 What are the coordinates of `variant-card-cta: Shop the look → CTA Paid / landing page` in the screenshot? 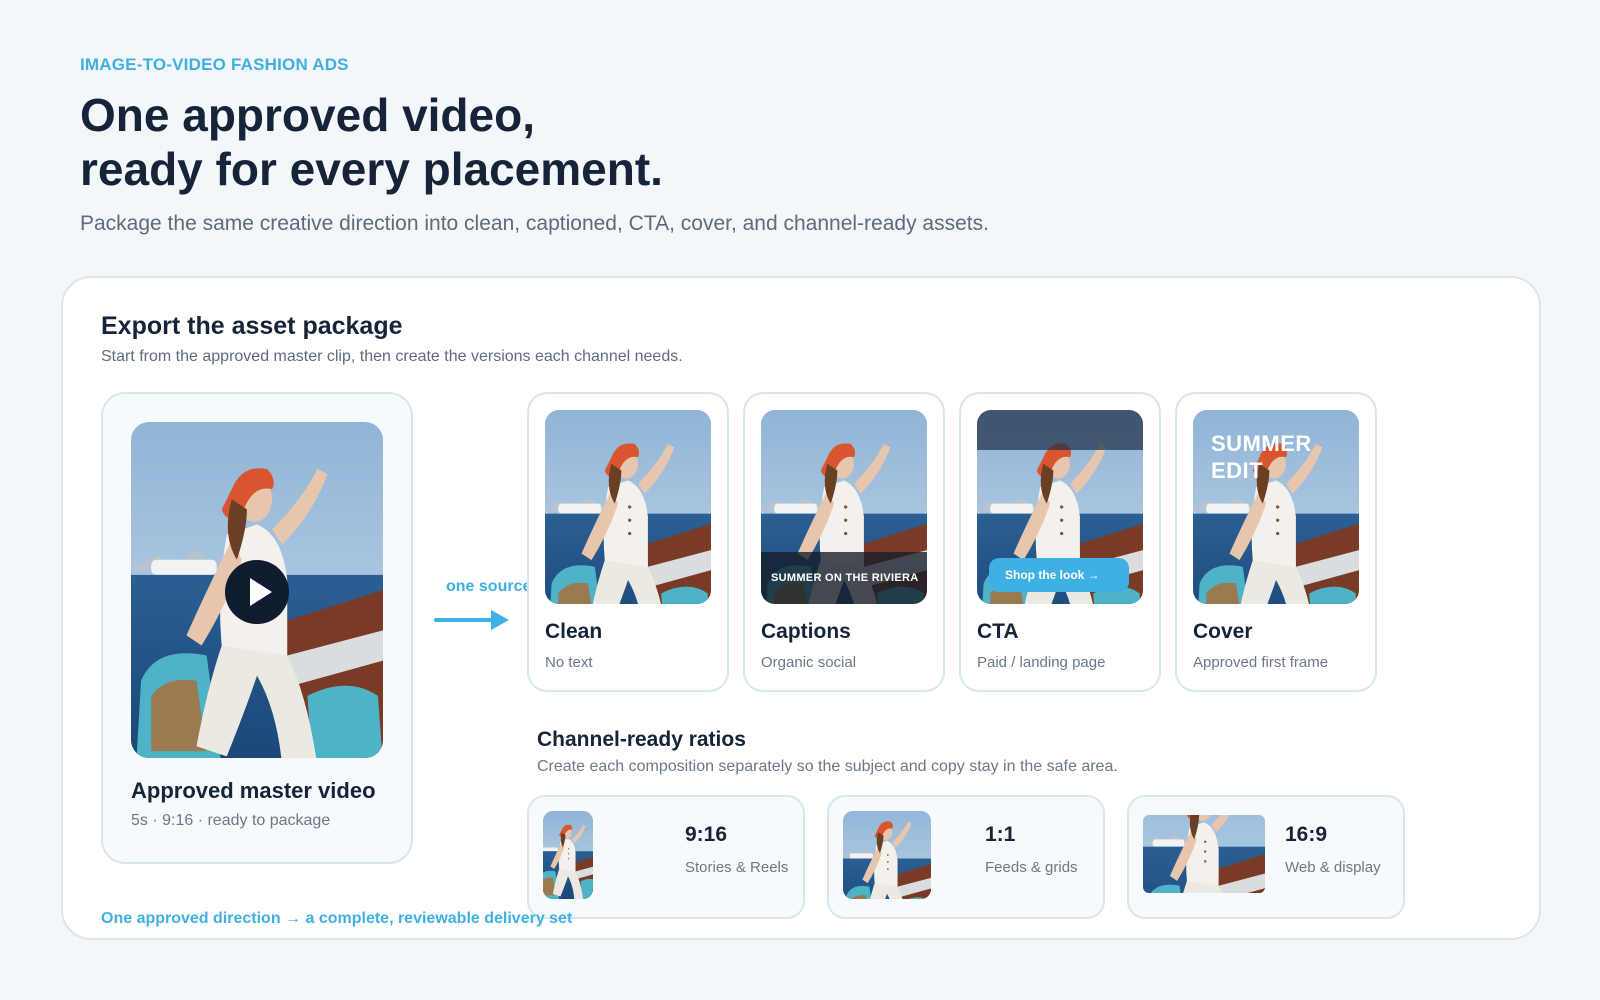 It's located at (1060, 542).